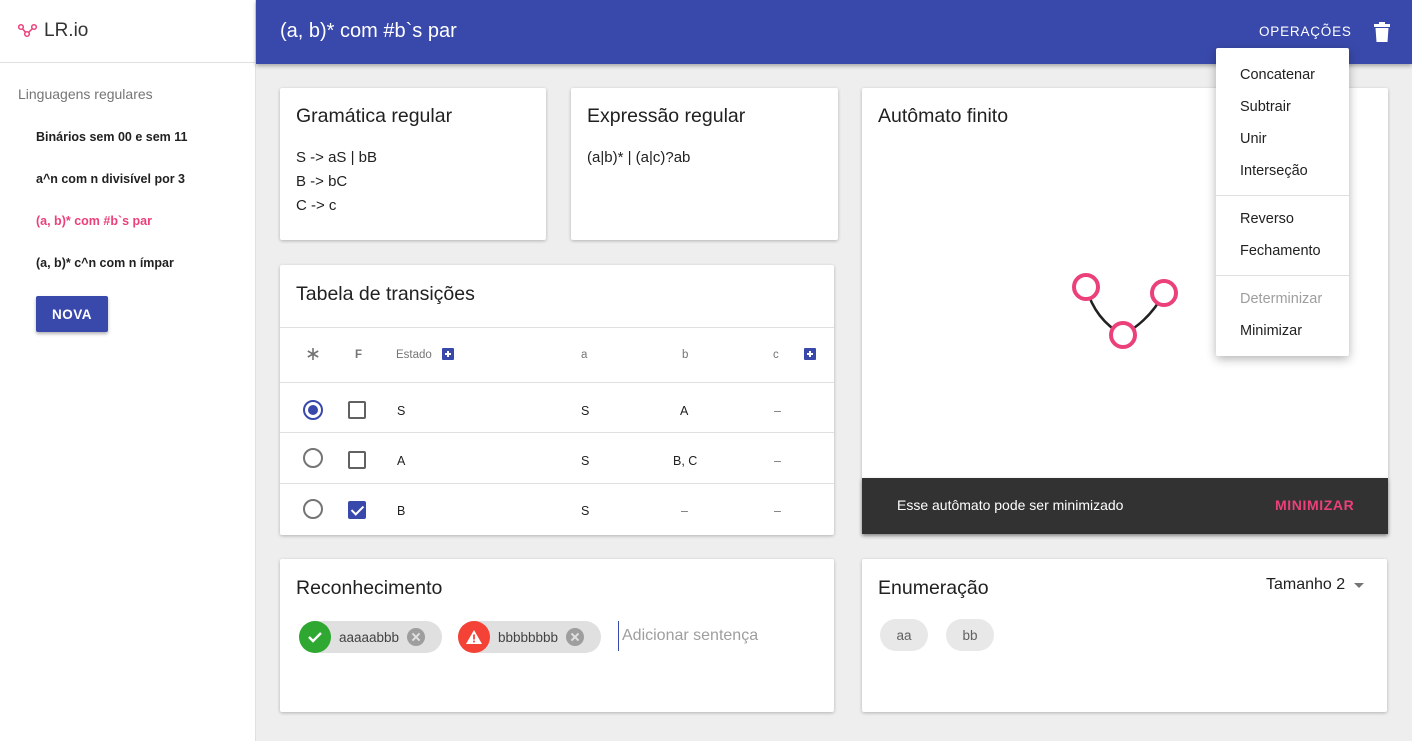  What do you see at coordinates (368, 31) in the screenshot?
I see `page-title: (a, b)* com #b`s par` at bounding box center [368, 31].